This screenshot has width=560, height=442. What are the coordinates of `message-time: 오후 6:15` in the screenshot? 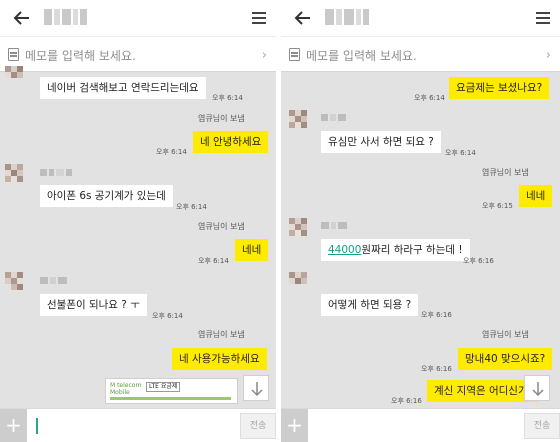 It's located at (497, 206).